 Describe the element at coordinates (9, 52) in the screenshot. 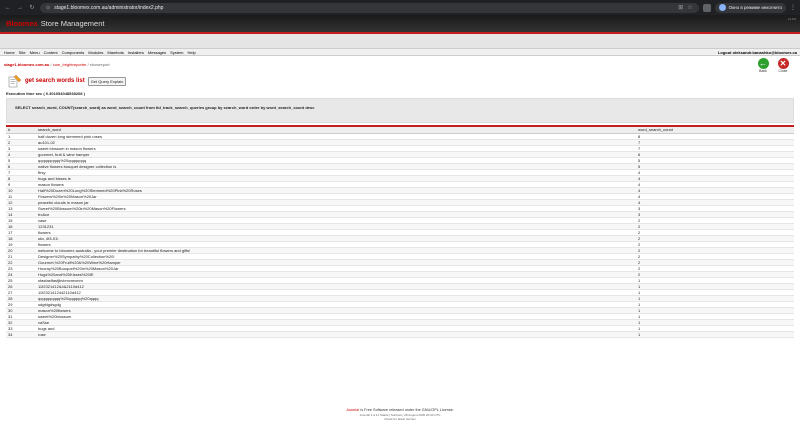

I see `menu-item-home: Home` at that location.